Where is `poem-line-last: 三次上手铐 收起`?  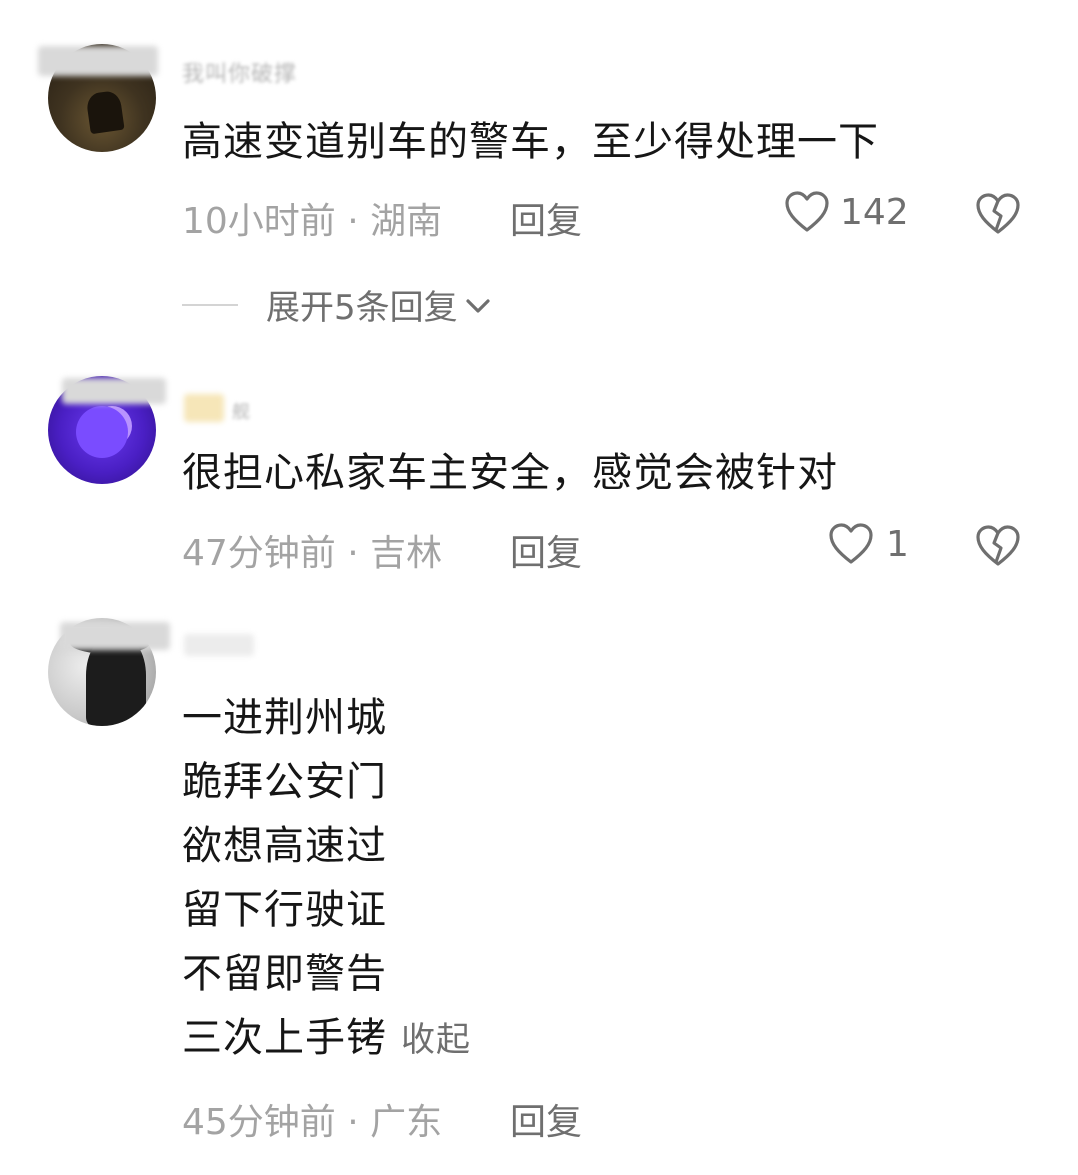 poem-line-last: 三次上手铐 收起 is located at coordinates (326, 1038).